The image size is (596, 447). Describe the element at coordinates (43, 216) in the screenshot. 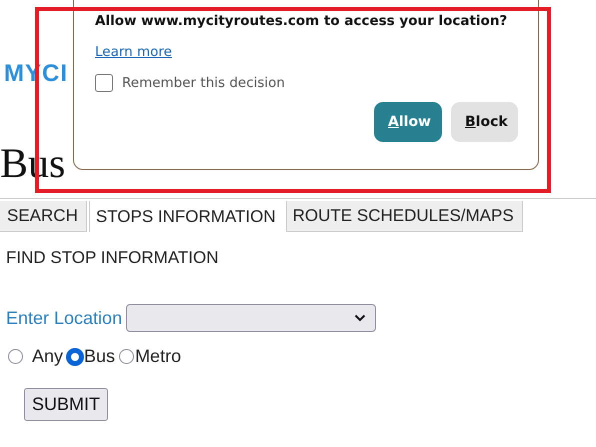

I see `tab: SEARCH` at that location.